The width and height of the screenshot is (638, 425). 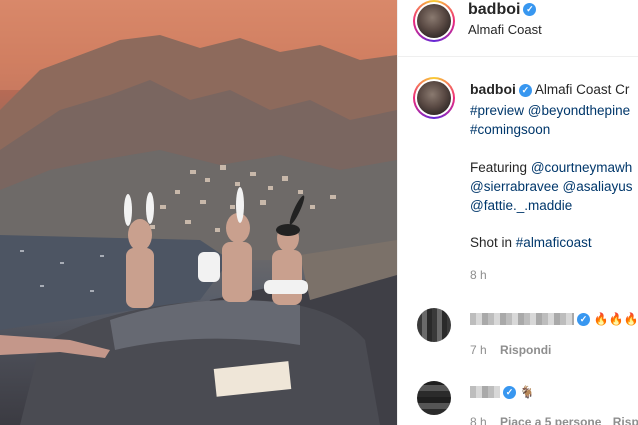 What do you see at coordinates (493, 89) in the screenshot?
I see `caption-username: badboi` at bounding box center [493, 89].